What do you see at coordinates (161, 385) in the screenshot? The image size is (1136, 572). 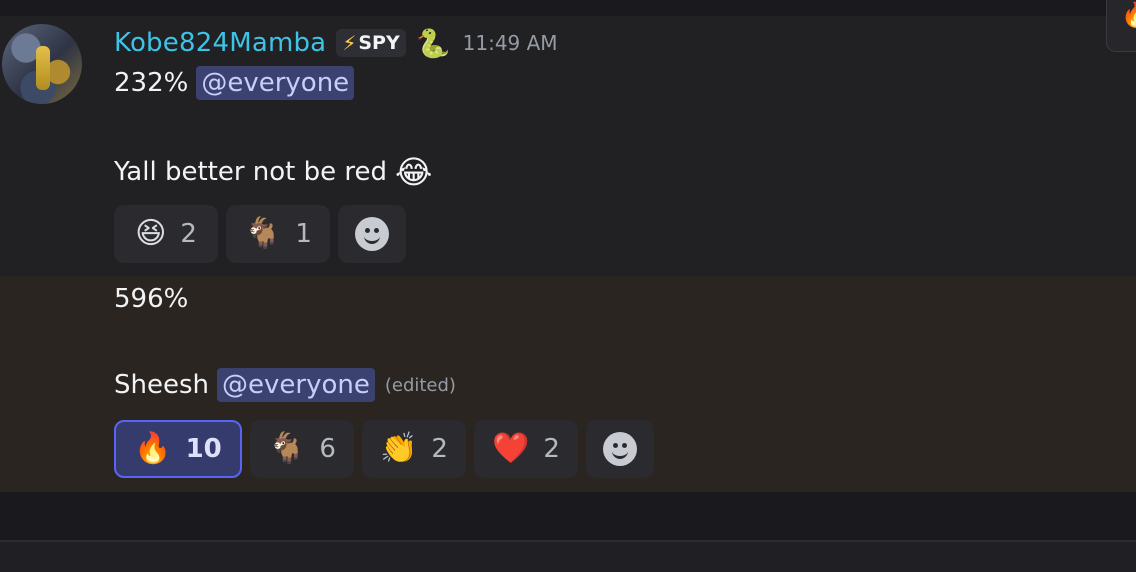 I see `message-text: Sheesh` at bounding box center [161, 385].